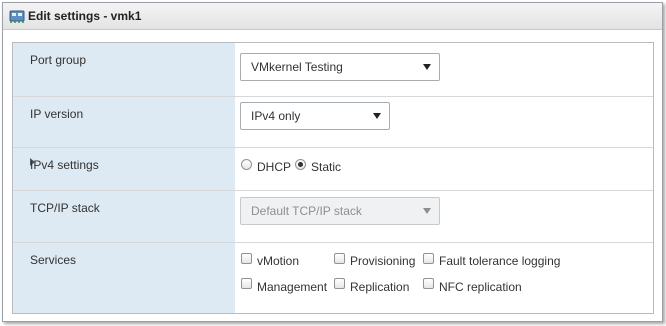 This screenshot has height=326, width=666. What do you see at coordinates (300, 164) in the screenshot?
I see `static-radio` at bounding box center [300, 164].